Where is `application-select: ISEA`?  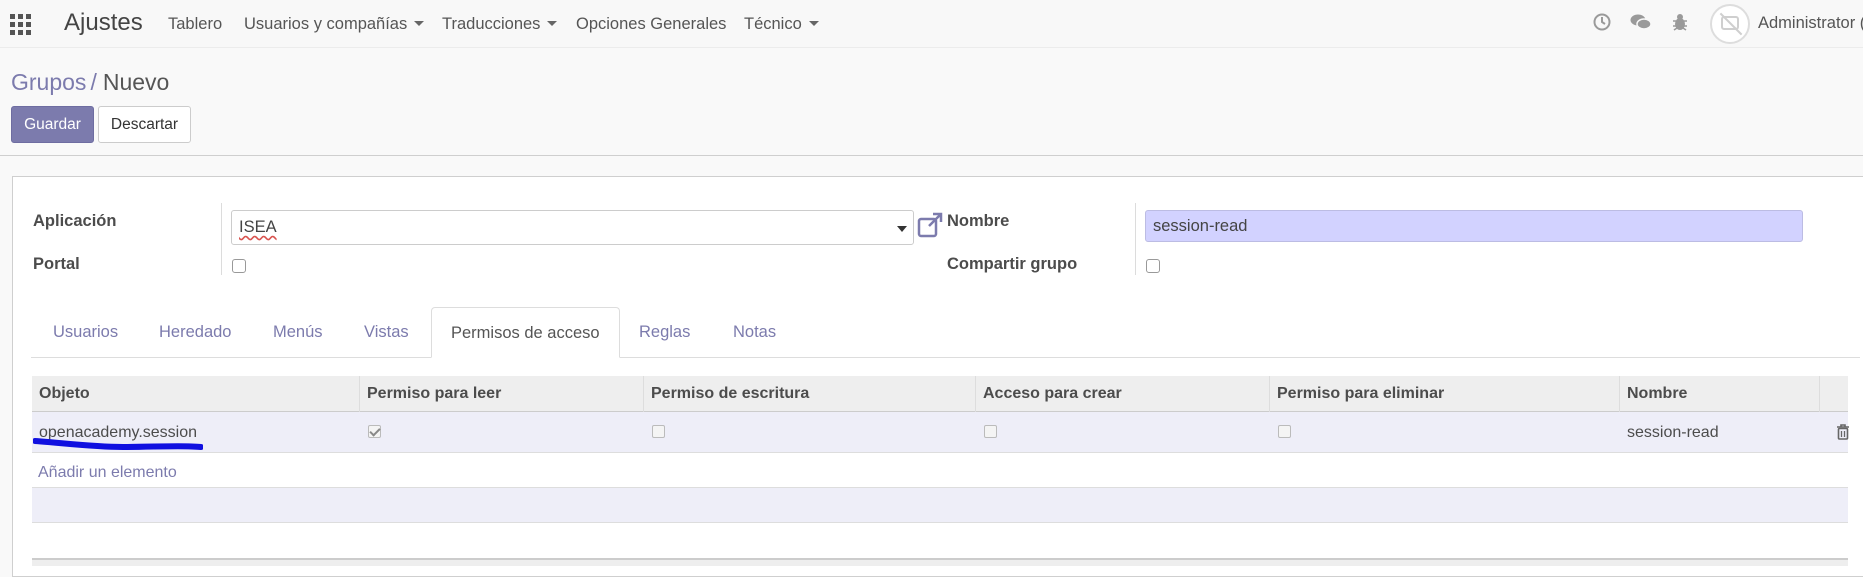 application-select: ISEA is located at coordinates (572, 227).